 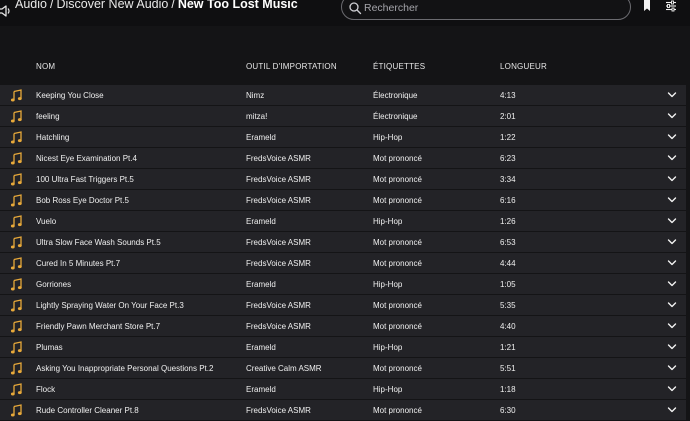 What do you see at coordinates (491, 8) in the screenshot?
I see `search-input` at bounding box center [491, 8].